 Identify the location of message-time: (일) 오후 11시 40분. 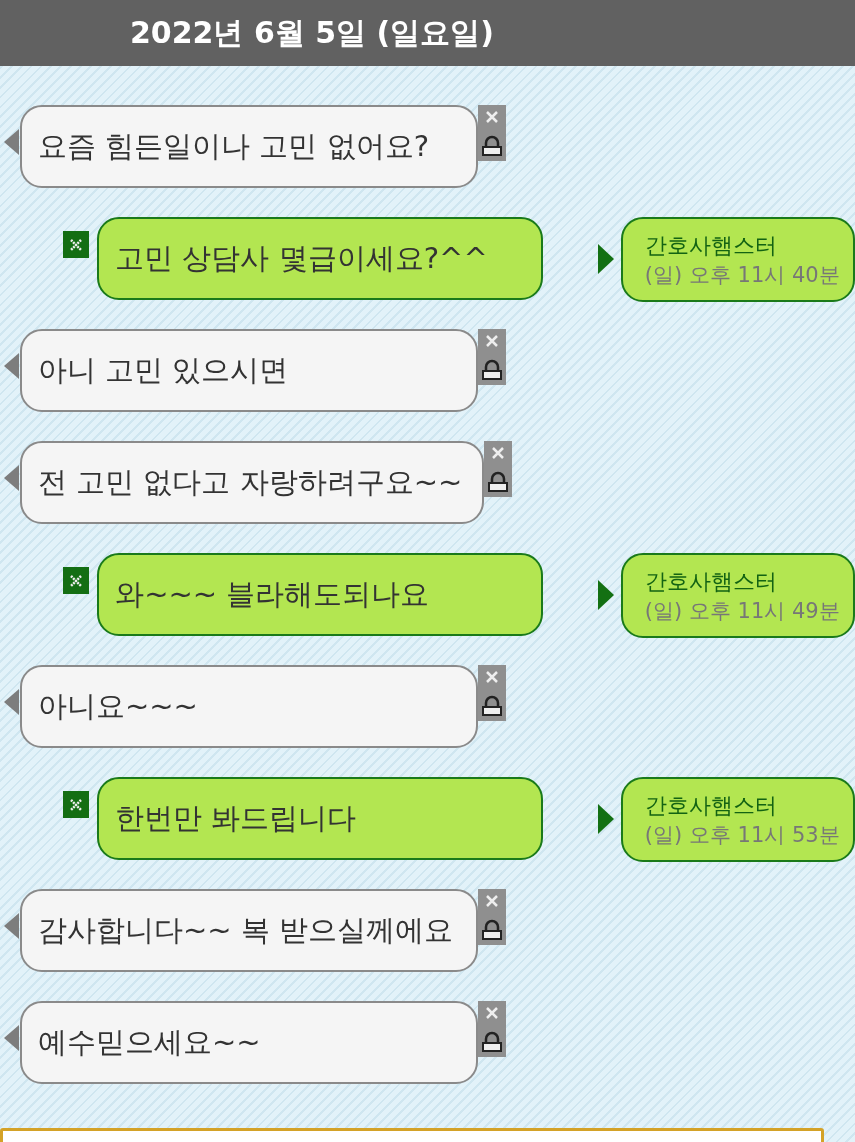
(742, 275).